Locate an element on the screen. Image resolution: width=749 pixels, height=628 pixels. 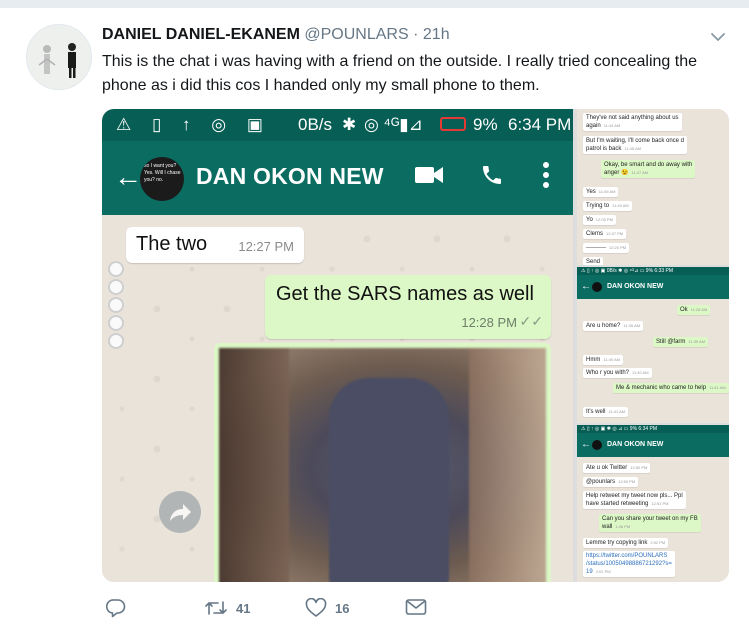
like-count: 16 is located at coordinates (342, 608).